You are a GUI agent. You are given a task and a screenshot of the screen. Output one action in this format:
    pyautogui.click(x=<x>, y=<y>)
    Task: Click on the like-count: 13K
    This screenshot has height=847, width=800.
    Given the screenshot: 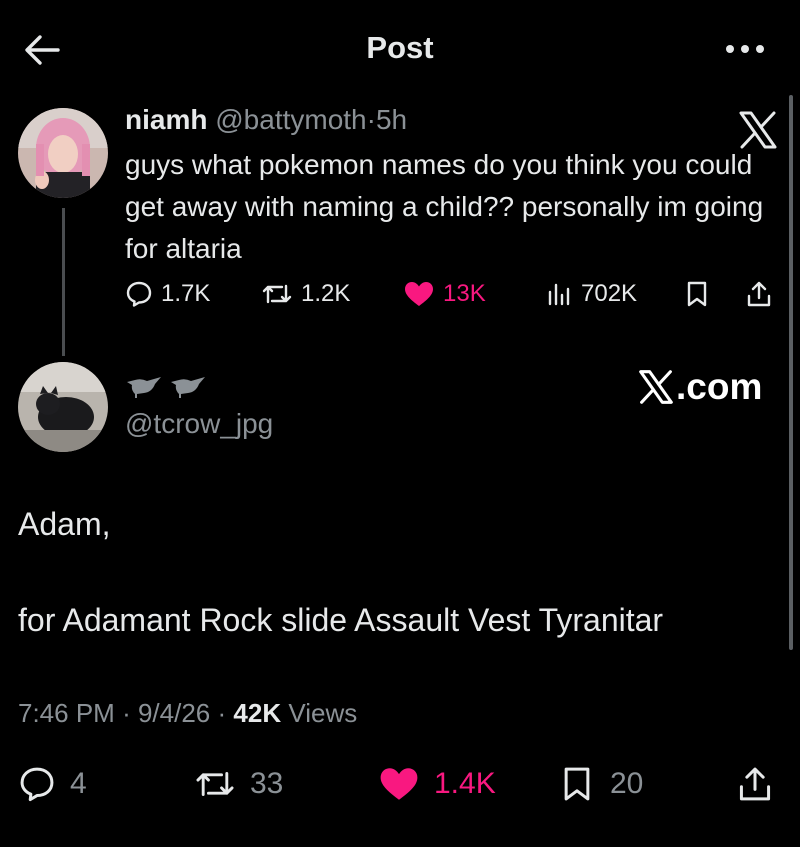 What is the action you would take?
    pyautogui.click(x=464, y=293)
    